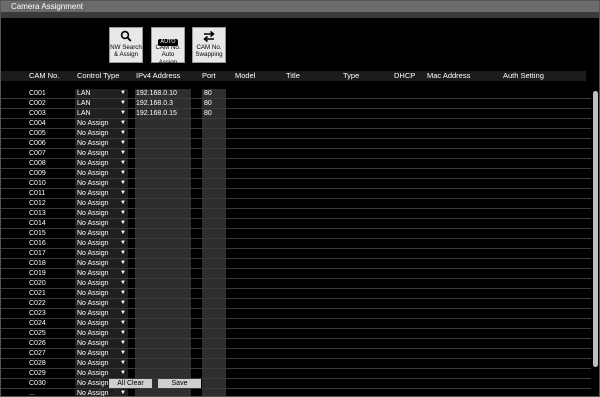  I want to click on table-row: C023 No Assign ▼, so click(296, 314).